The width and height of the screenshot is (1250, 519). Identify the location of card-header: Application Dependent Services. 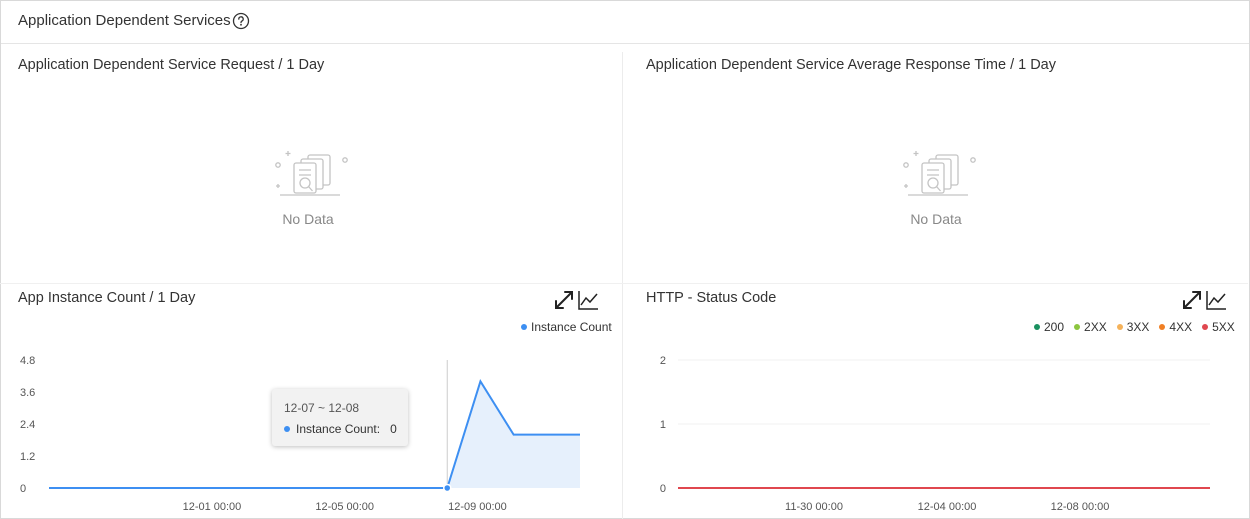
(625, 22).